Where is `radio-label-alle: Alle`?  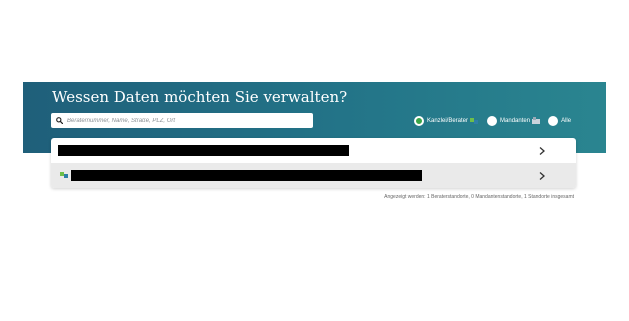 radio-label-alle: Alle is located at coordinates (566, 120).